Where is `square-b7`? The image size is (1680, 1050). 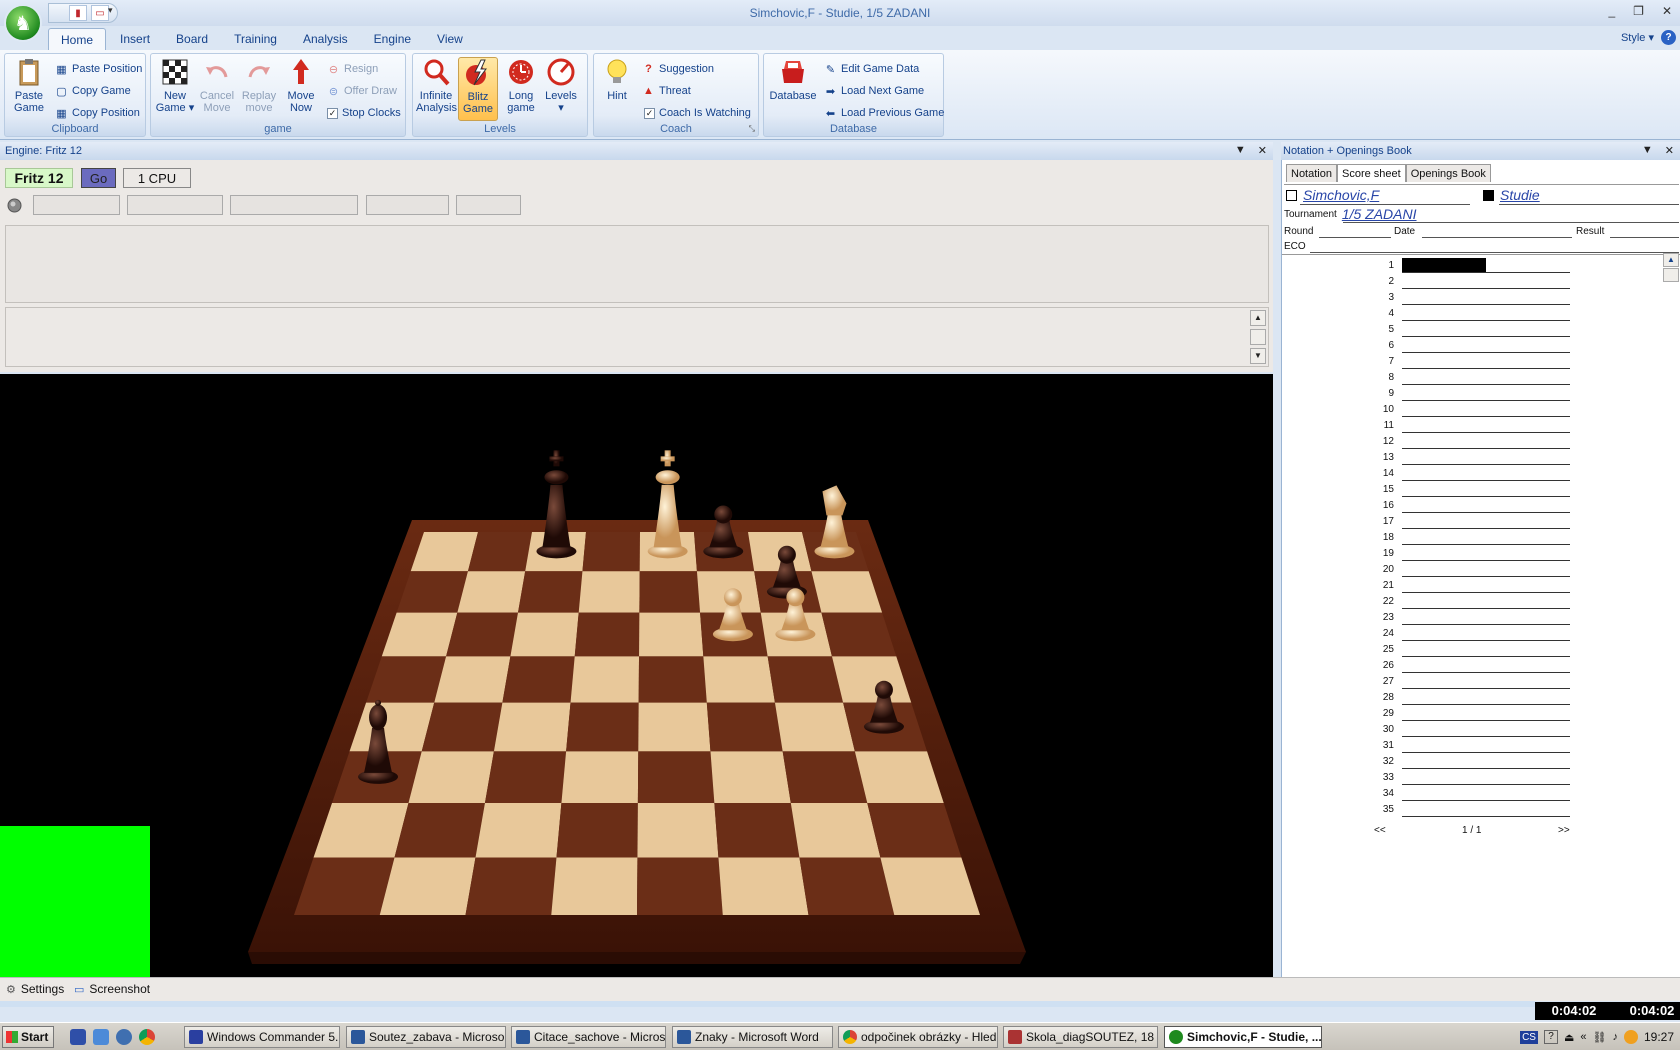
square-b7 is located at coordinates (491, 592).